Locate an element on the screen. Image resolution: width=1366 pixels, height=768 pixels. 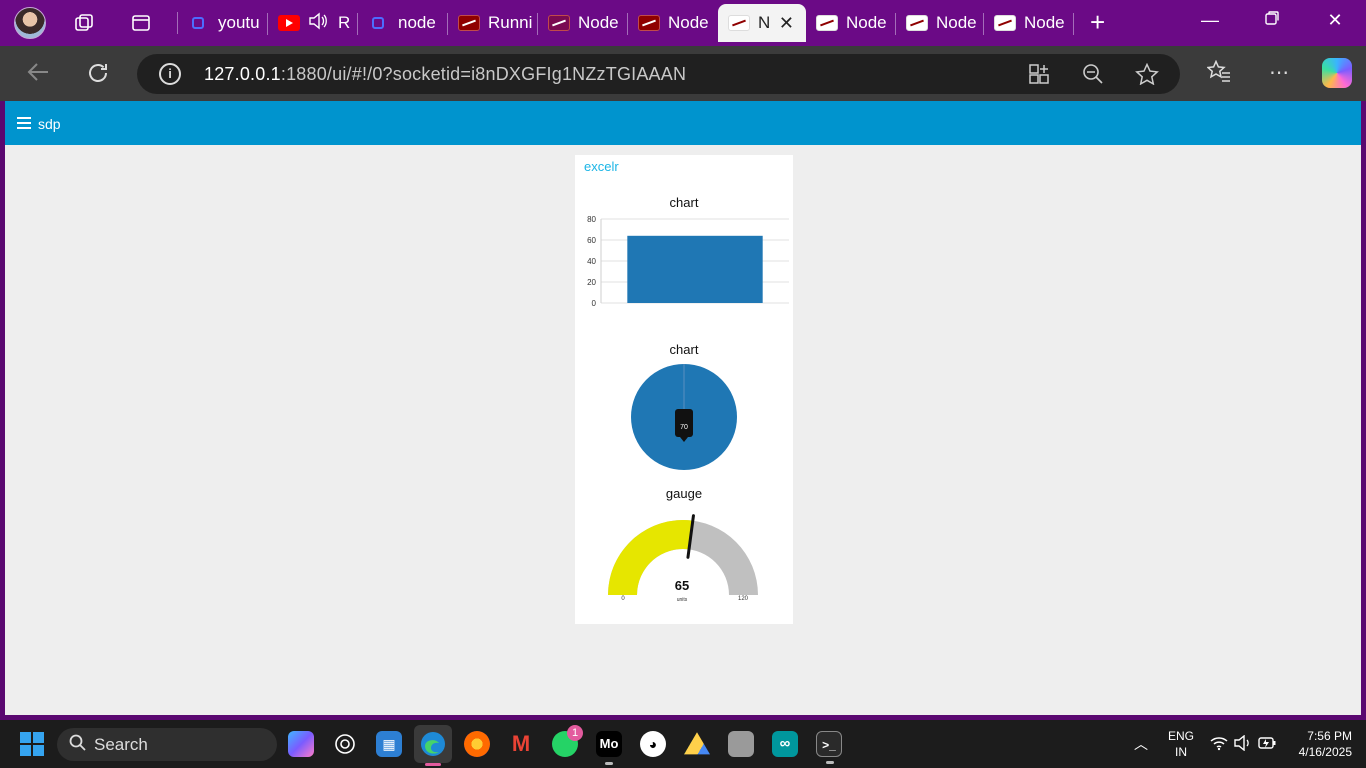
bar-chart: 0 20 40 60 80 is located at coordinates (688, 261).